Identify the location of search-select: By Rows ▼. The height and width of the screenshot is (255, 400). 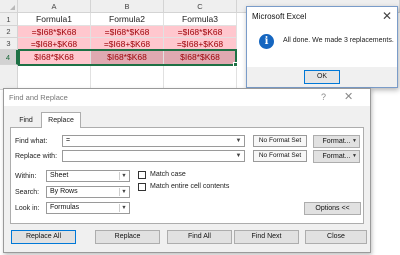
(88, 192).